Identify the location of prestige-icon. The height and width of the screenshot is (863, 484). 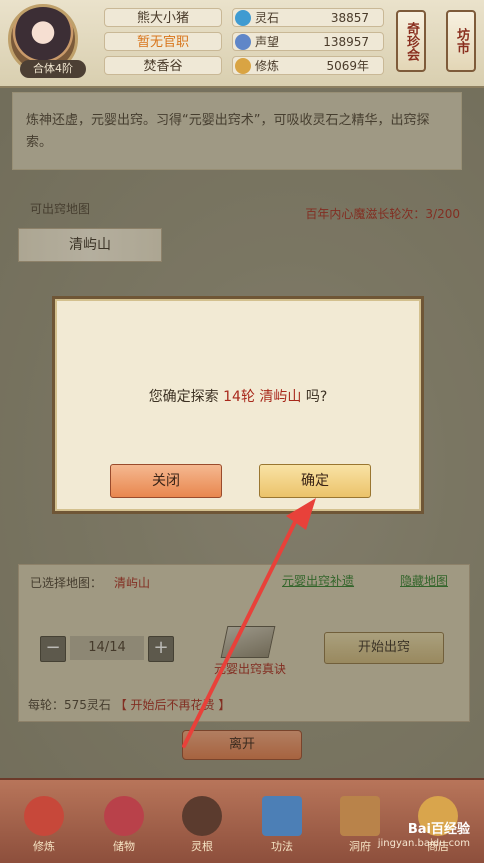
(243, 42).